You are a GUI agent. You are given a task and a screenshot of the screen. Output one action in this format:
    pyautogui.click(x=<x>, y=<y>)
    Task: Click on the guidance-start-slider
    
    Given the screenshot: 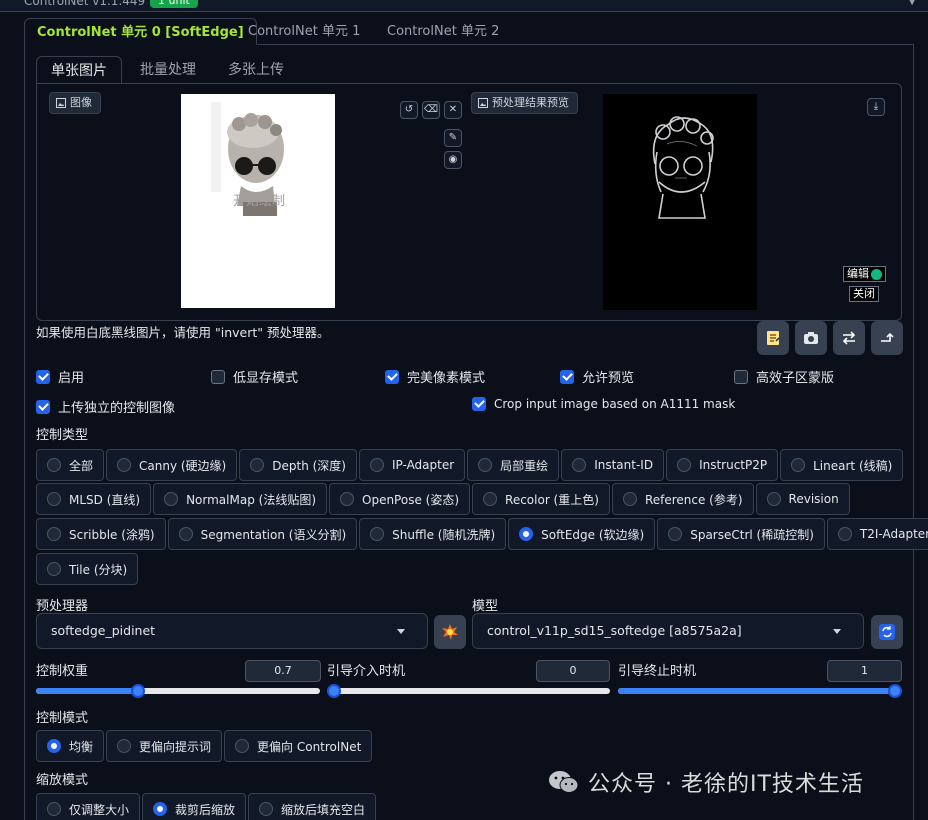 What is the action you would take?
    pyautogui.click(x=468, y=691)
    